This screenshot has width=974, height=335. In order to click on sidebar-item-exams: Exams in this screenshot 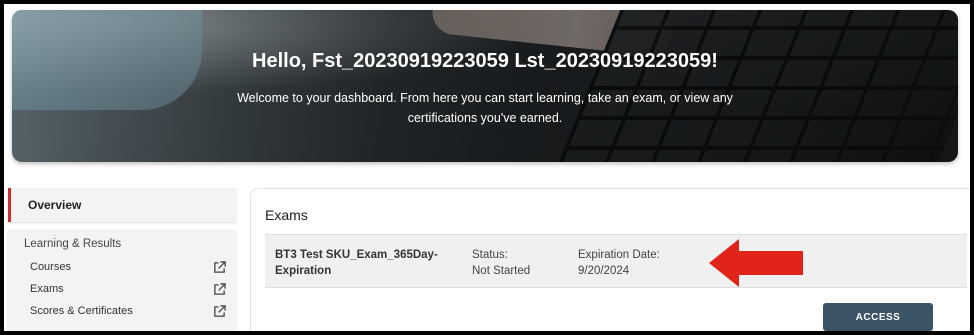, I will do `click(125, 289)`.